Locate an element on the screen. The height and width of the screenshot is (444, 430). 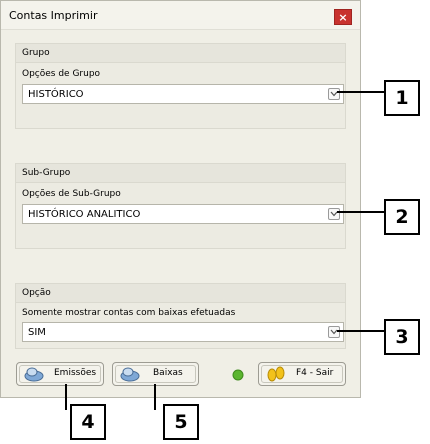
subgrupo-select: HISTÓRICO ANALITICO is located at coordinates (183, 214).